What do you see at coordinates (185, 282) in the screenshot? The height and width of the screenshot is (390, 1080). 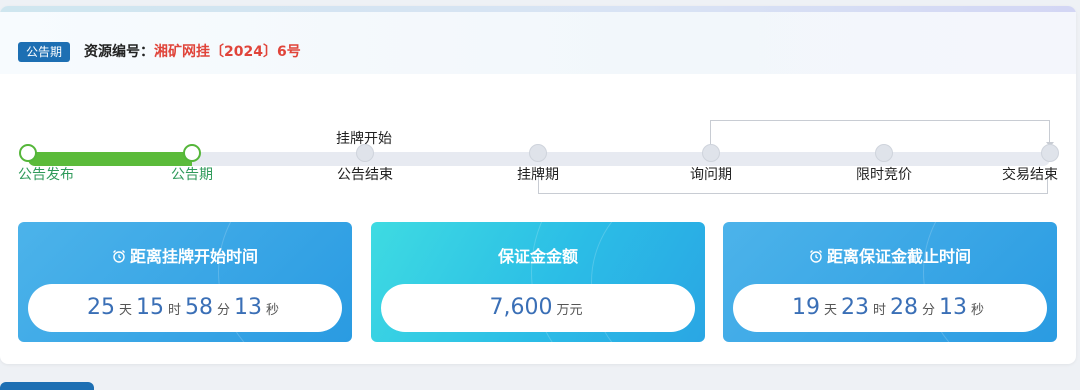 I see `listing-countdown-box: 距离挂牌开始时间 25 天 15 时 58 分 13 秒` at bounding box center [185, 282].